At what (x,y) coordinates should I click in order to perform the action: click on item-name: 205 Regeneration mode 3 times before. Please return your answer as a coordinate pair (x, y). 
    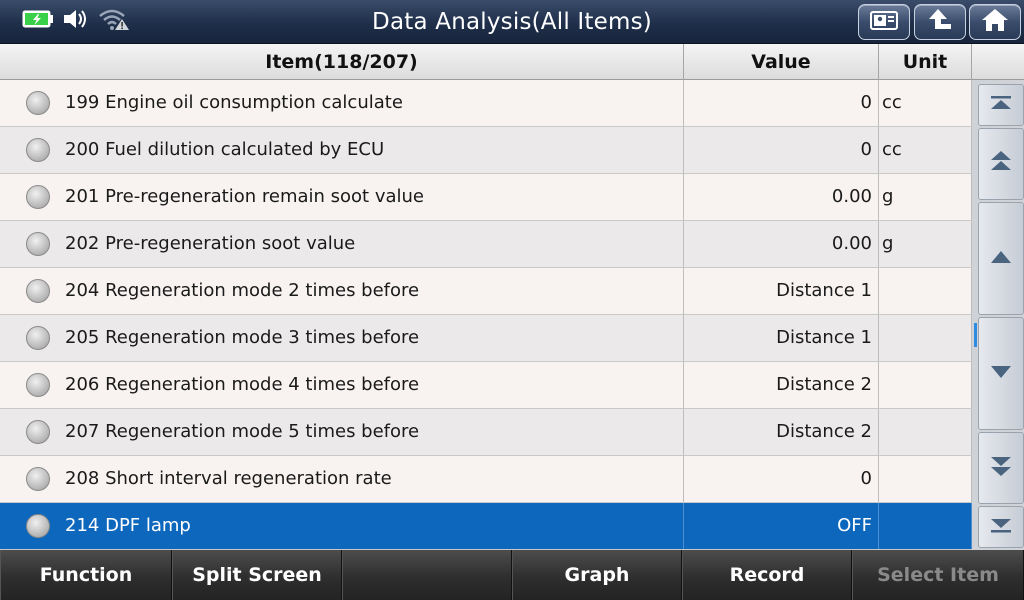
    Looking at the image, I should click on (242, 337).